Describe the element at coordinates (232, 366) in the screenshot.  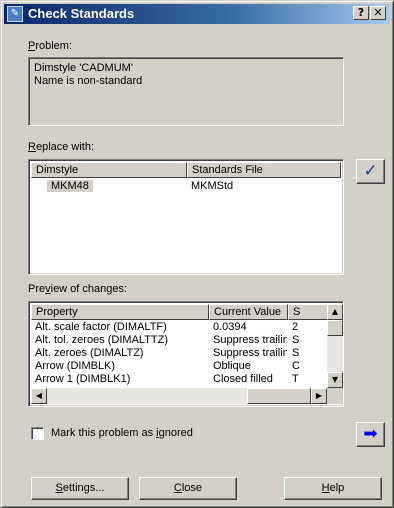
I see `current-value-cell: Oblique` at that location.